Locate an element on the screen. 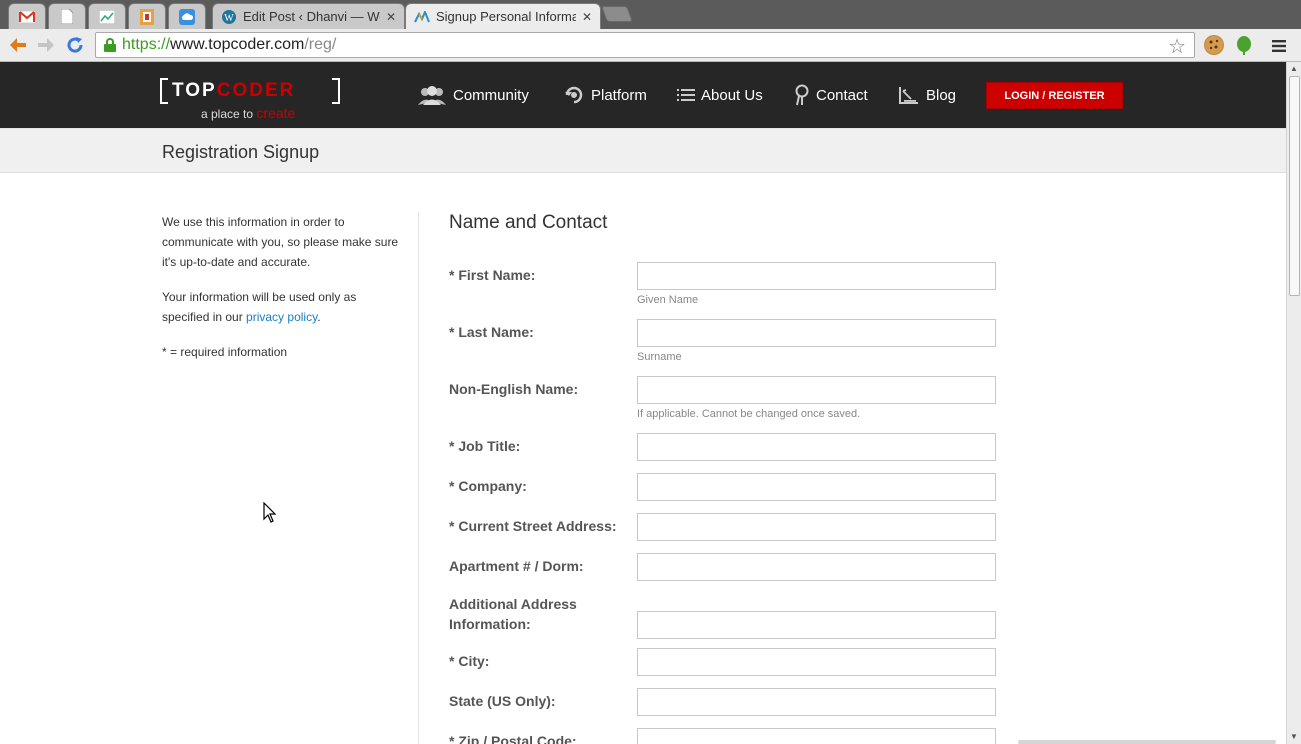 This screenshot has width=1301, height=744. last-name-input is located at coordinates (816, 333).